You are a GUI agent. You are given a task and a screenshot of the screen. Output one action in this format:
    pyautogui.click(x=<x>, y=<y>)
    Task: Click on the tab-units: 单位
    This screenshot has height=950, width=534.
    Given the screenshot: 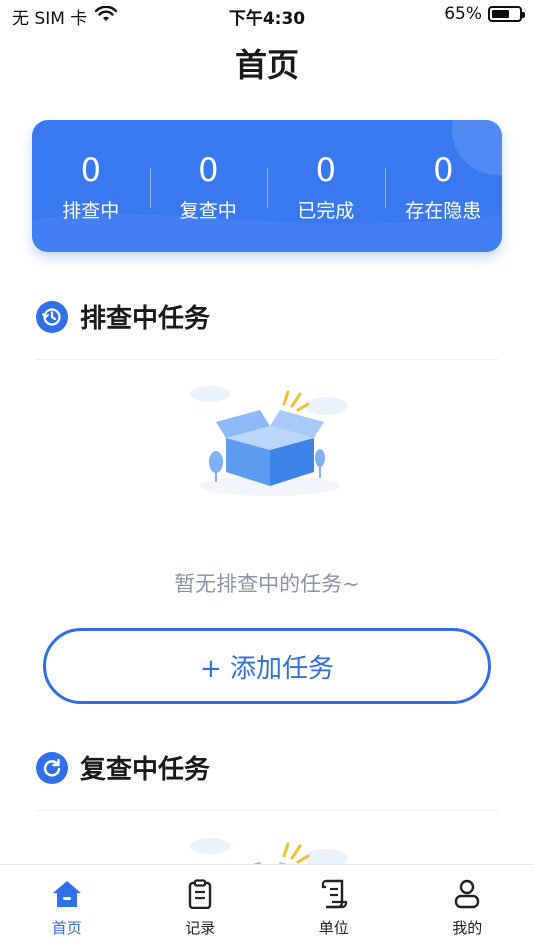 What is the action you would take?
    pyautogui.click(x=334, y=907)
    